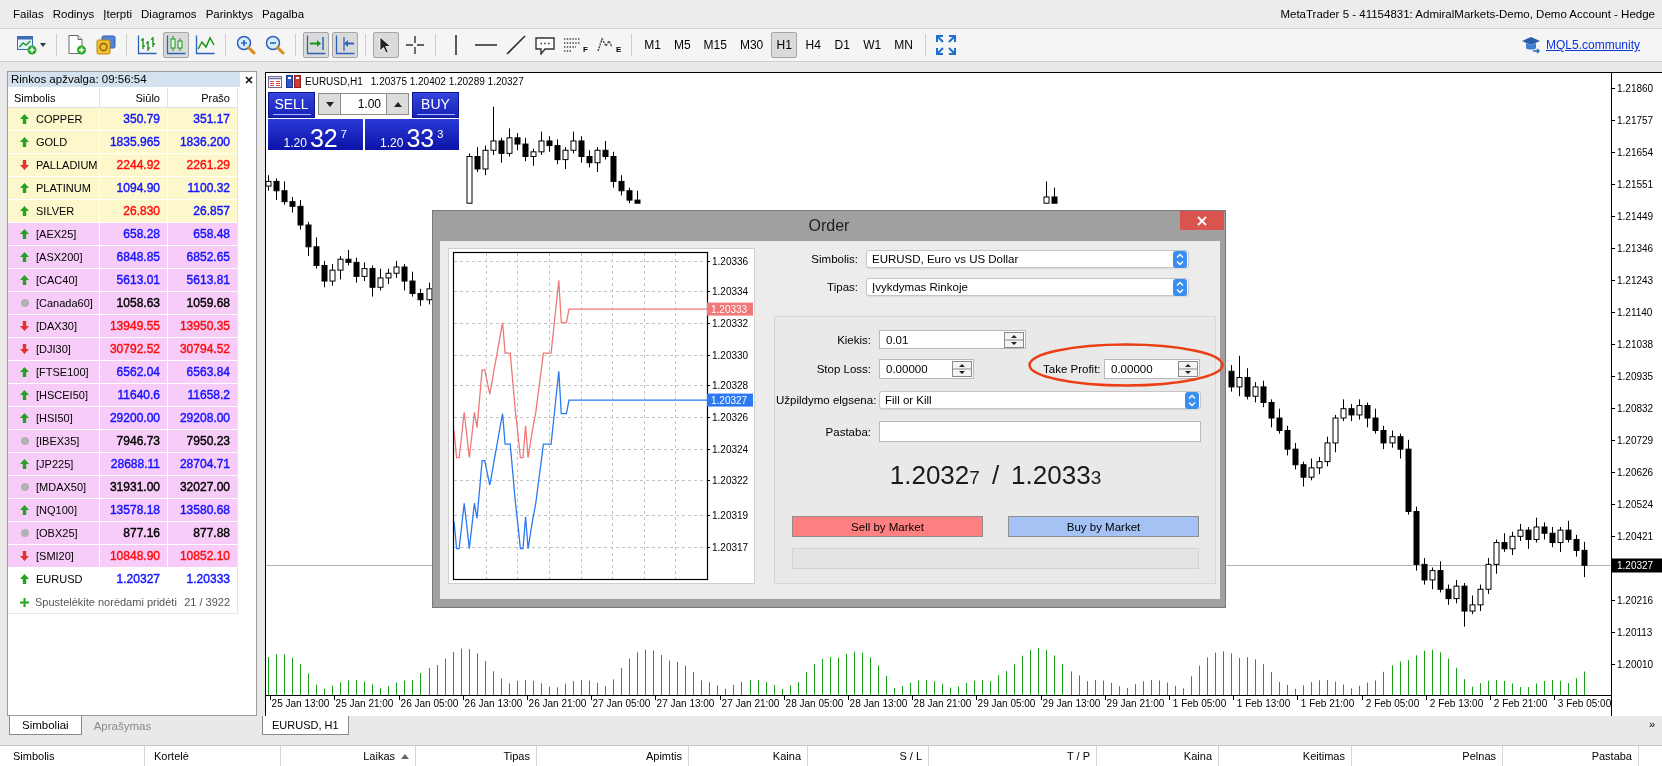 This screenshot has height=766, width=1662. Describe the element at coordinates (1103, 526) in the screenshot. I see `buy-market-button: Buy by Market` at that location.